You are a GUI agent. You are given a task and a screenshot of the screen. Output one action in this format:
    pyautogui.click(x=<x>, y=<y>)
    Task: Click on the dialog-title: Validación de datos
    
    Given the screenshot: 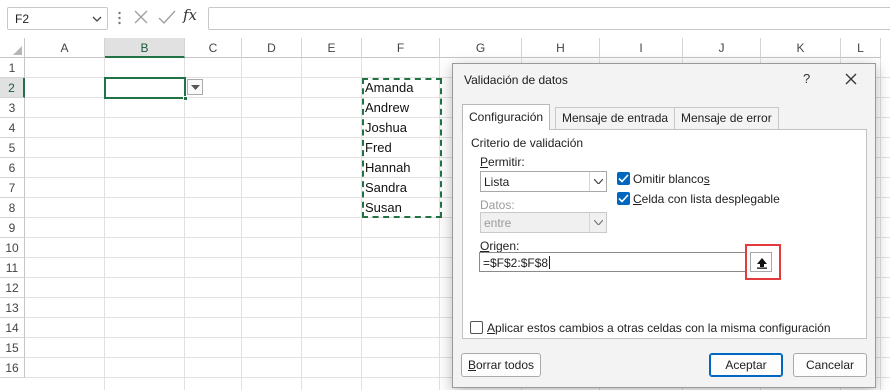 What is the action you would take?
    pyautogui.click(x=516, y=80)
    